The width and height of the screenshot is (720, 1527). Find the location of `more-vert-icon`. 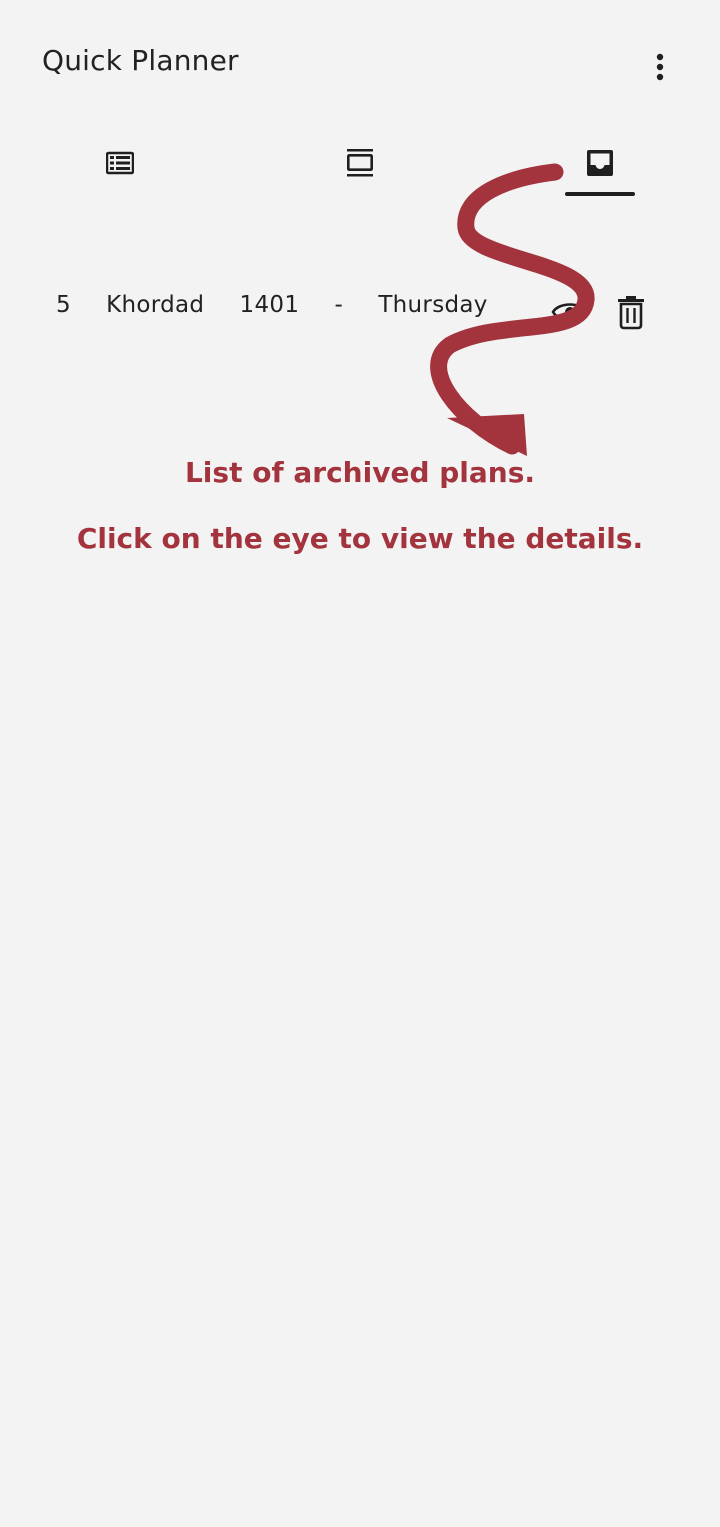

more-vert-icon is located at coordinates (660, 67).